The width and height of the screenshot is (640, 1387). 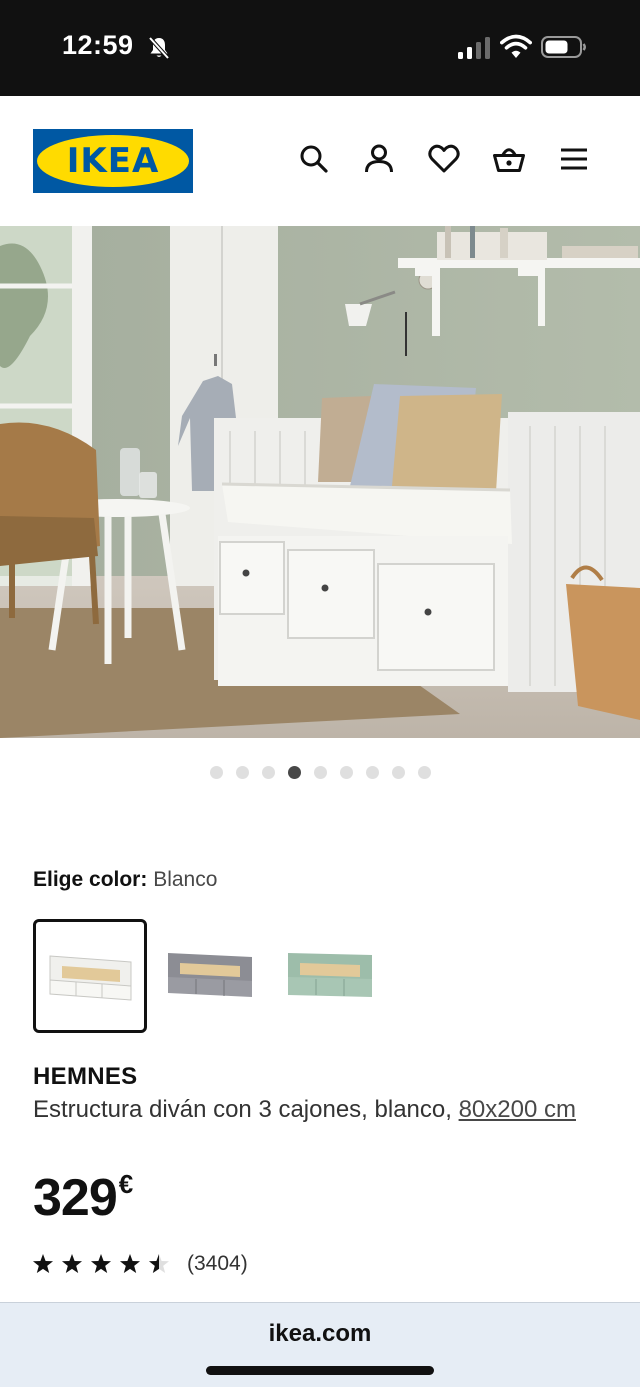 I want to click on color-swatch-green, so click(x=339, y=976).